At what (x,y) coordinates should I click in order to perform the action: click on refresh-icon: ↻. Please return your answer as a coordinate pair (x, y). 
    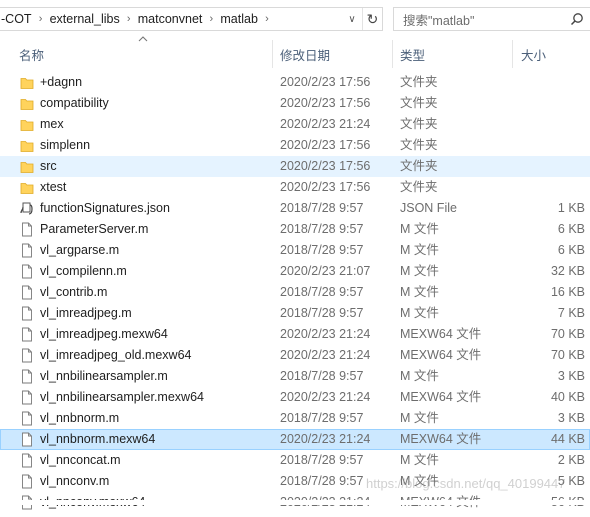
    Looking at the image, I should click on (372, 19).